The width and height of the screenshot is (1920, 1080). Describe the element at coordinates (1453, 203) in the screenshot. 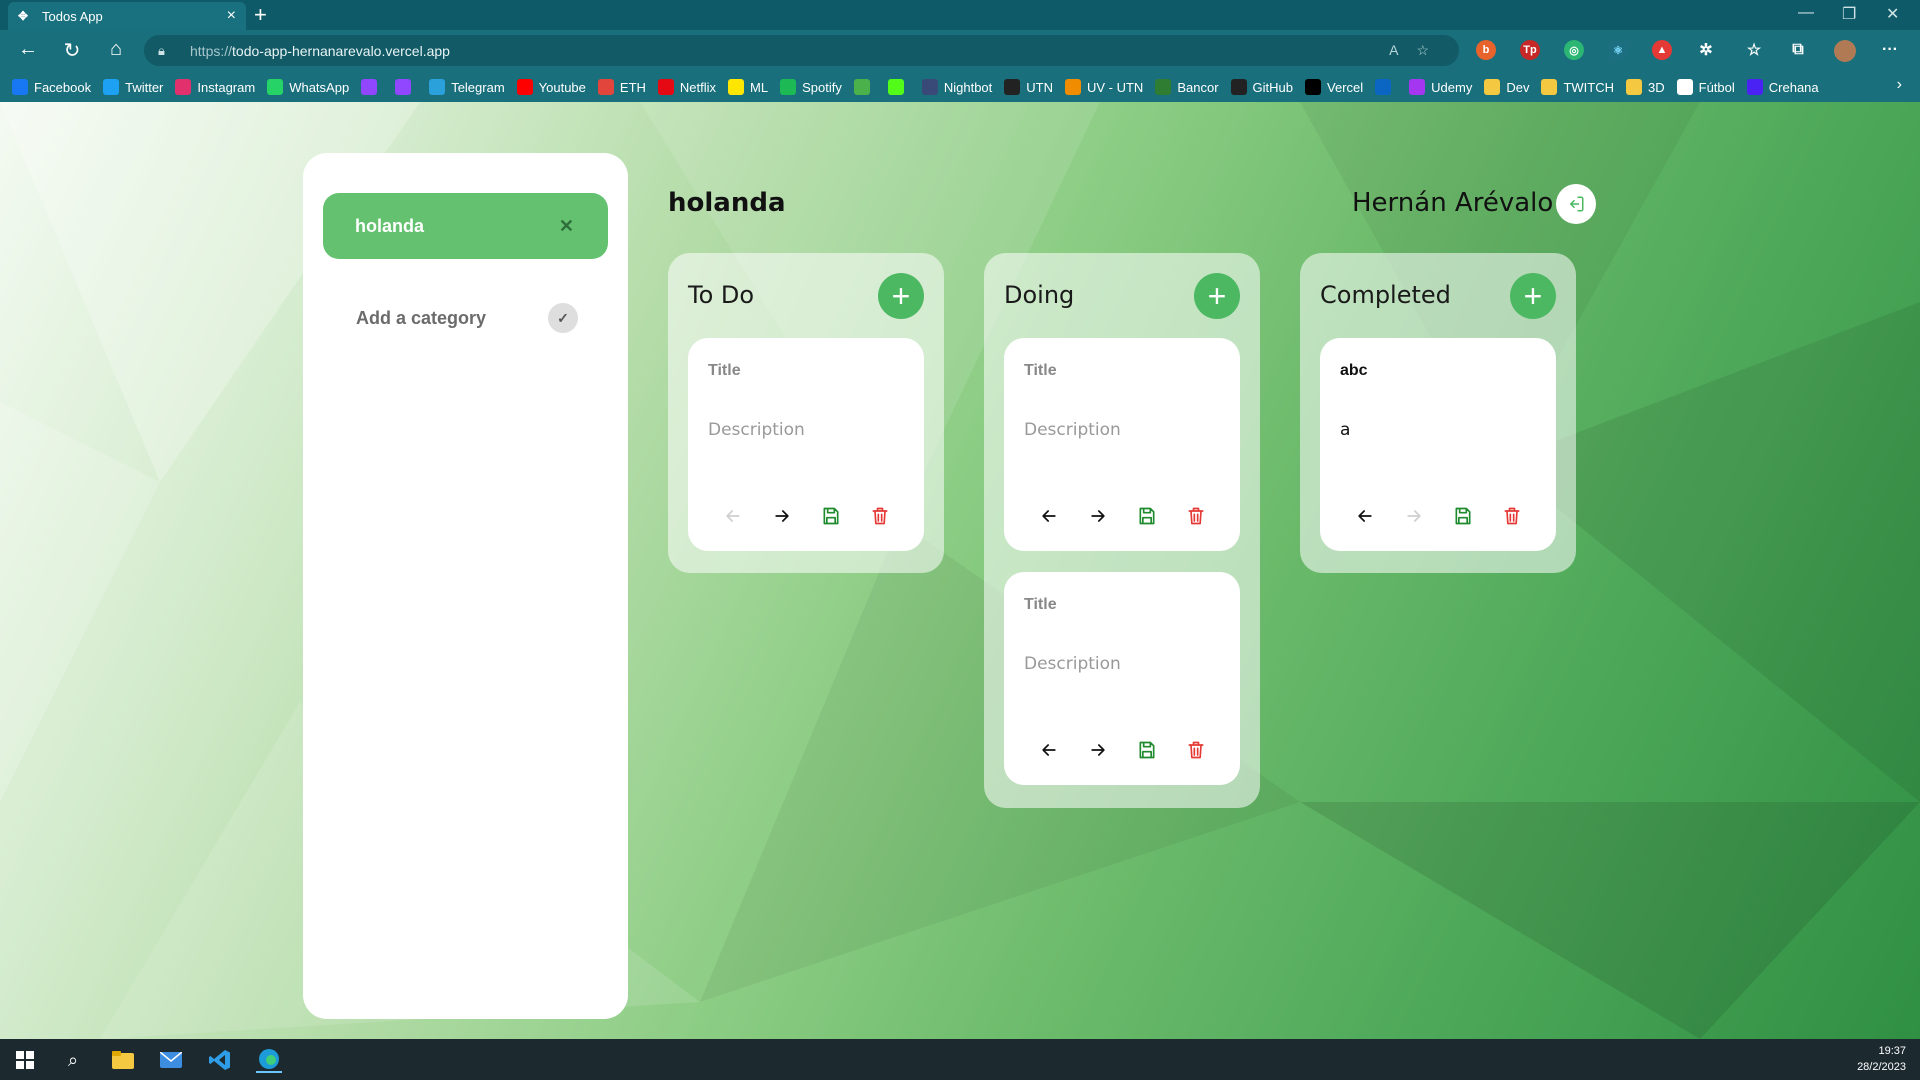

I see `user-name: Hernán Arévalo` at that location.